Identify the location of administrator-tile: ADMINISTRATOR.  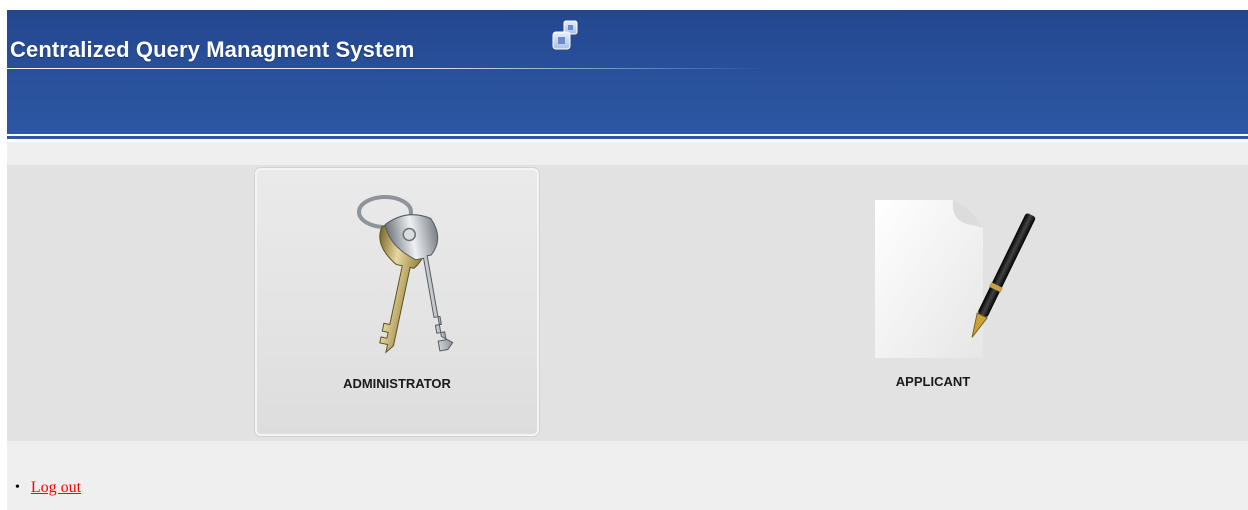
(397, 302).